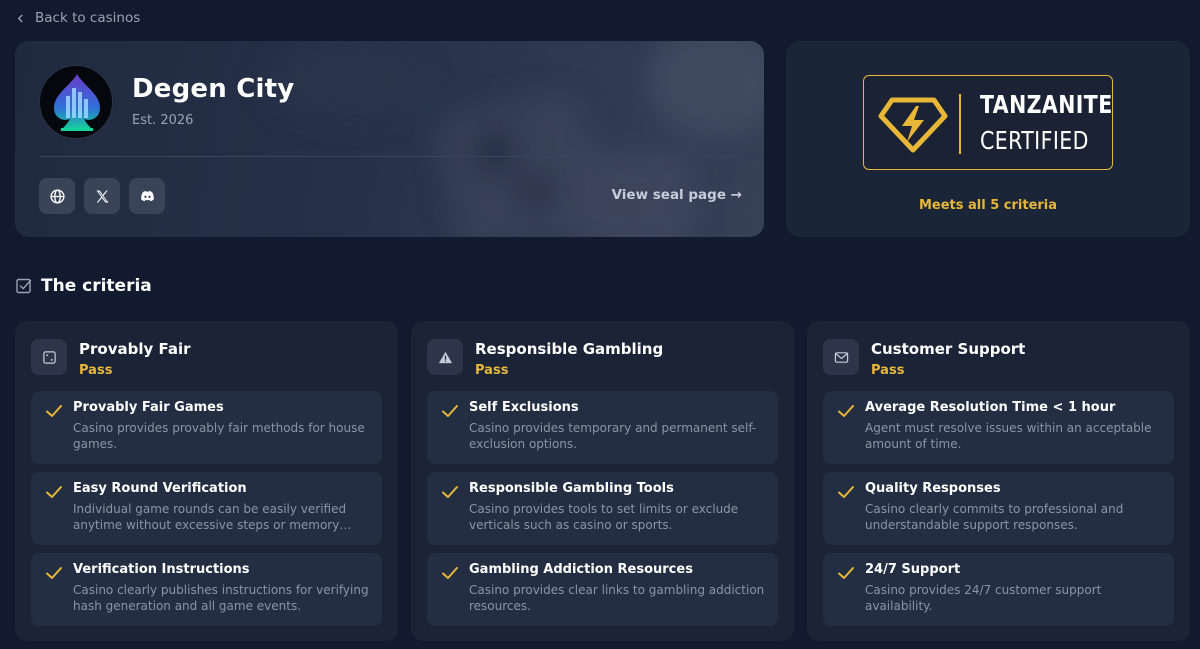 This screenshot has height=649, width=1200. Describe the element at coordinates (1034, 140) in the screenshot. I see `badge-line-2: CERTIFIED` at that location.